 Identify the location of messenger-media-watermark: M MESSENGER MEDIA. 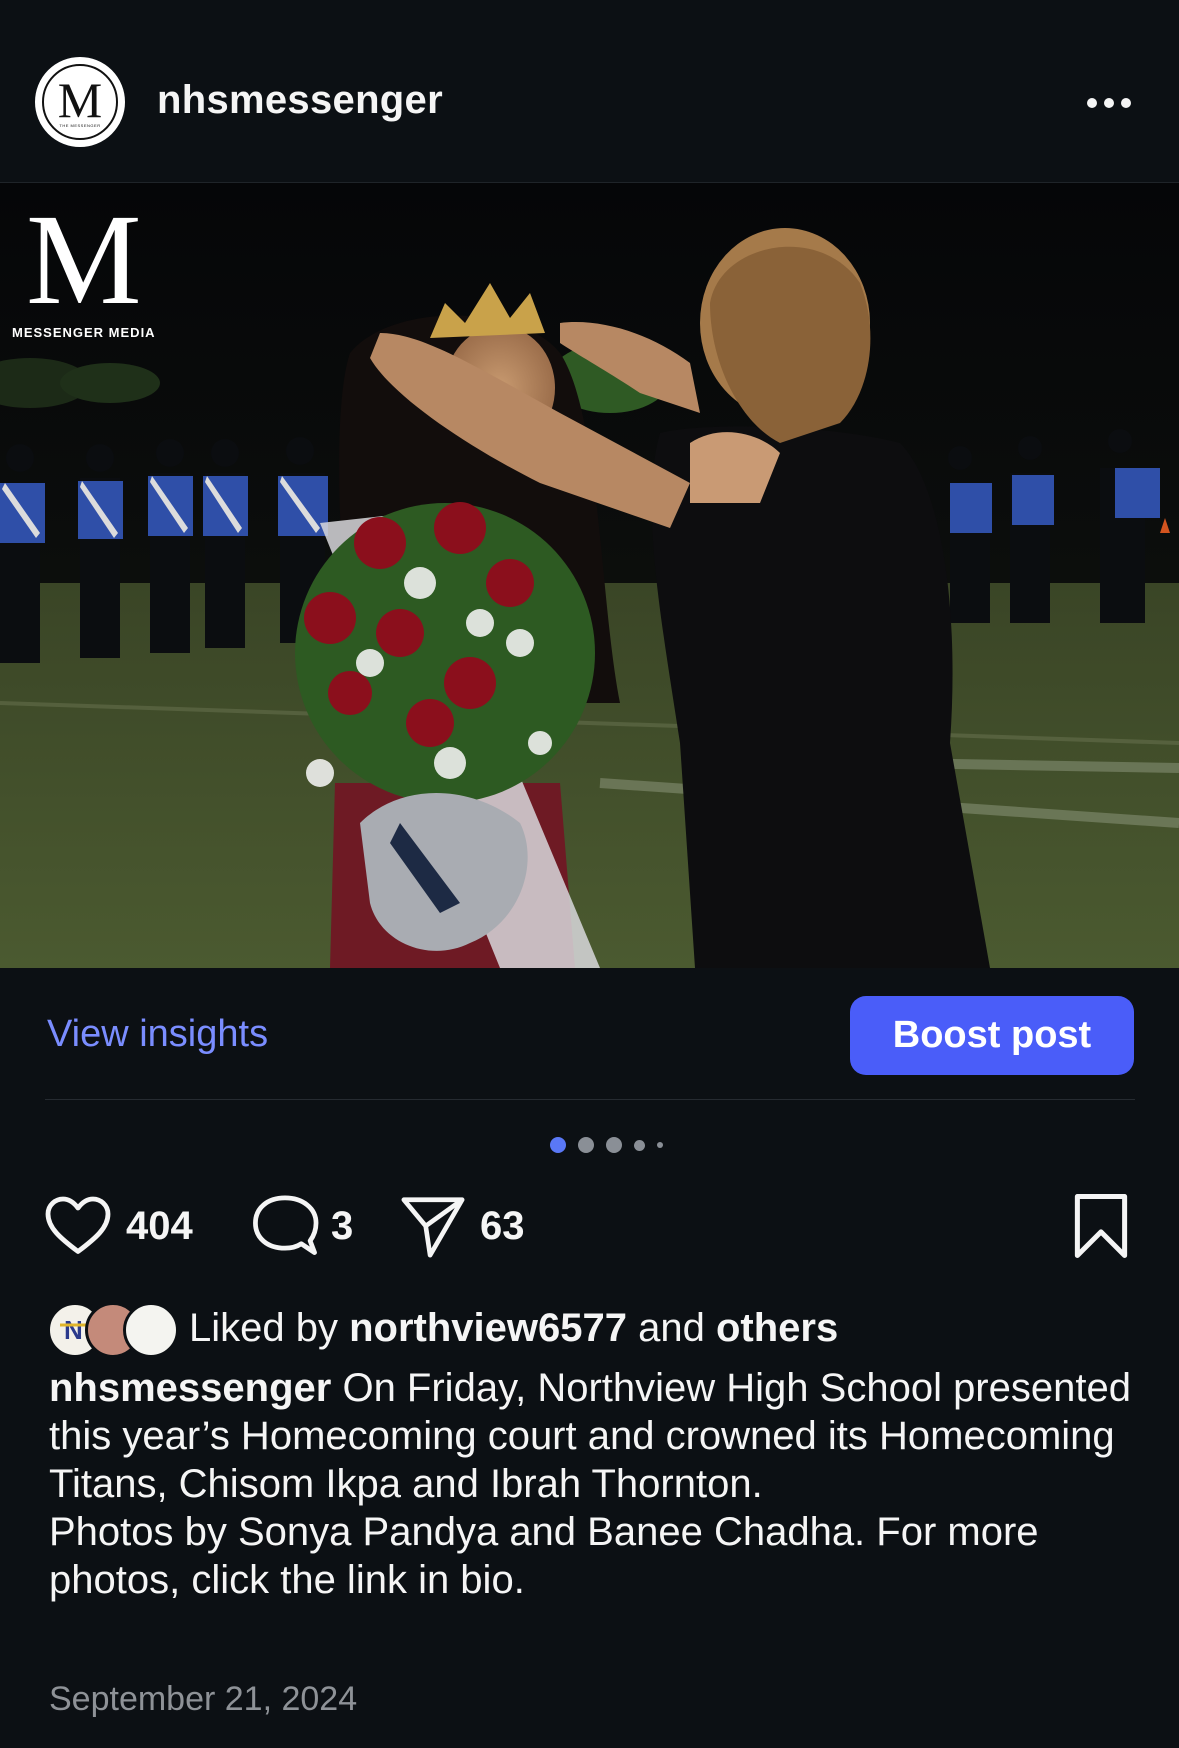
(92, 264).